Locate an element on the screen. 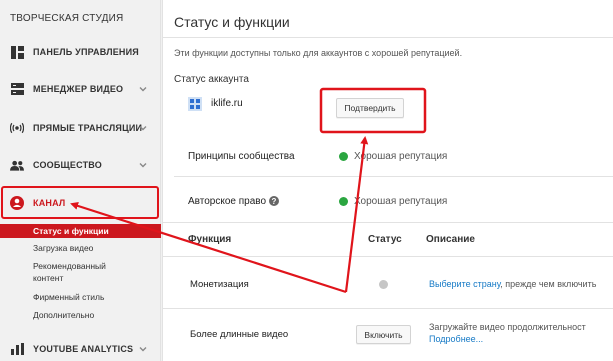 This screenshot has height=361, width=613. analytics-icon is located at coordinates (17, 349).